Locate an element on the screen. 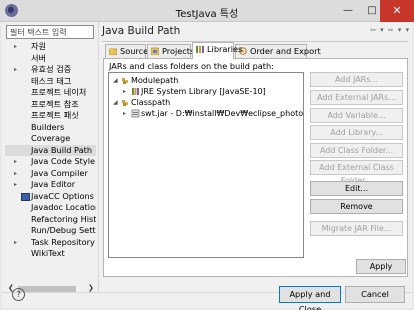 This screenshot has width=414, height=310. tab-label: Order and Export is located at coordinates (285, 51).